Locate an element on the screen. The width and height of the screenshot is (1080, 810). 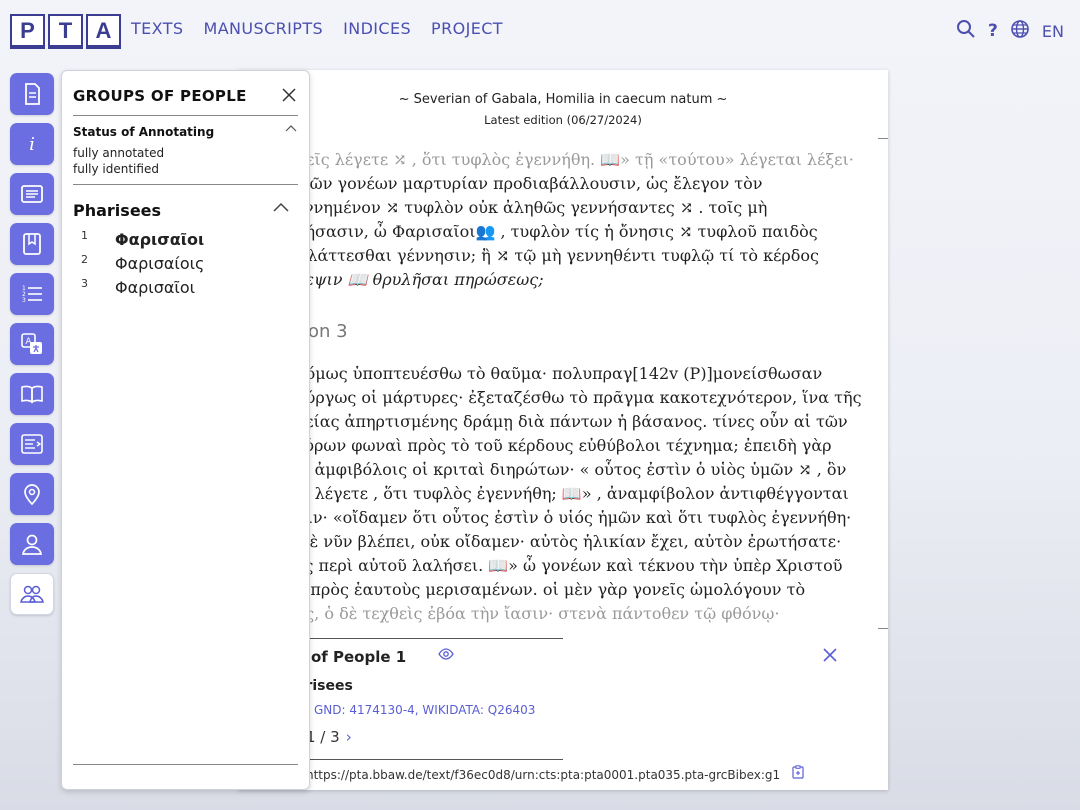
text-button is located at coordinates (32, 194).